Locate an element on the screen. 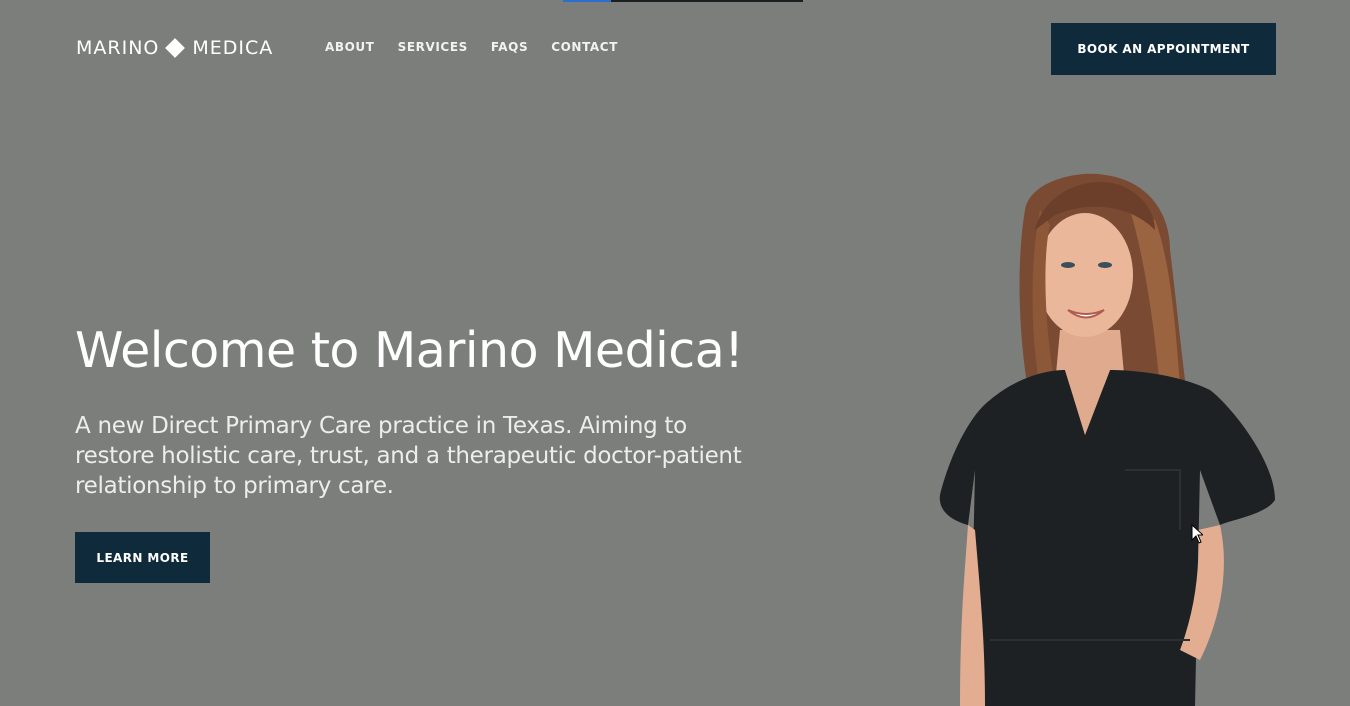 This screenshot has height=706, width=1350. nav-item-faqs: FAQS is located at coordinates (509, 47).